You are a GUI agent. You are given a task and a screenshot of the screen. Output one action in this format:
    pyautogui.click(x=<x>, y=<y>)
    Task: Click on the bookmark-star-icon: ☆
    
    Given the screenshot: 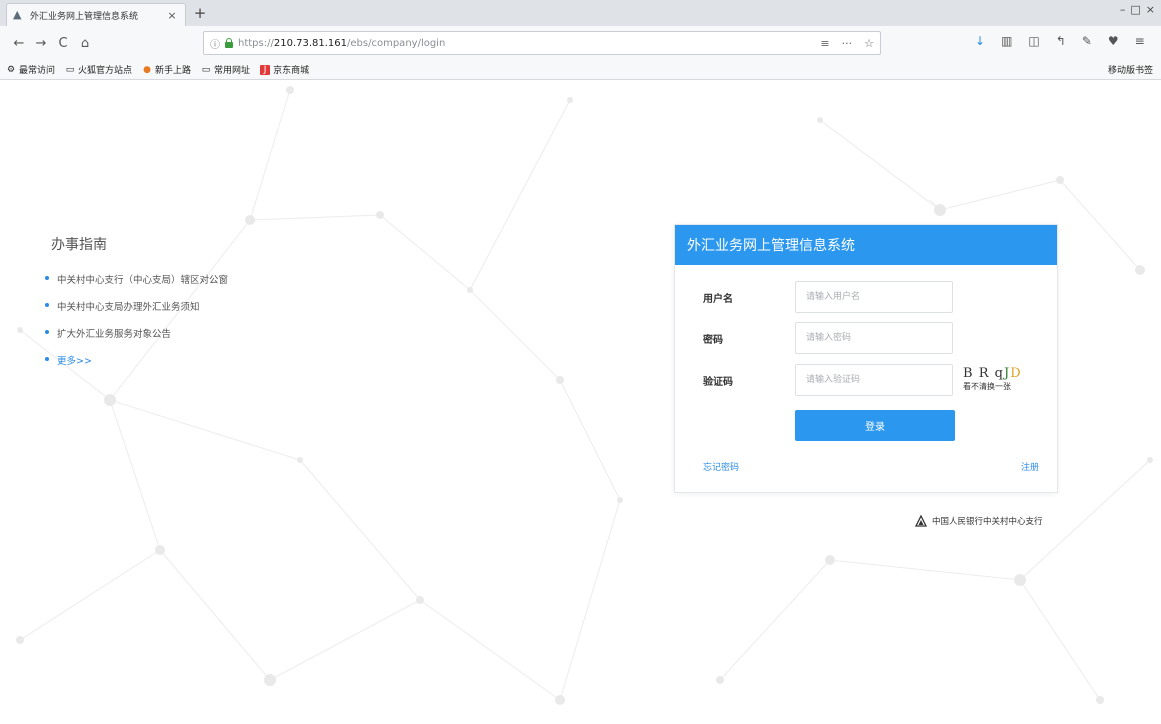 What is the action you would take?
    pyautogui.click(x=869, y=43)
    